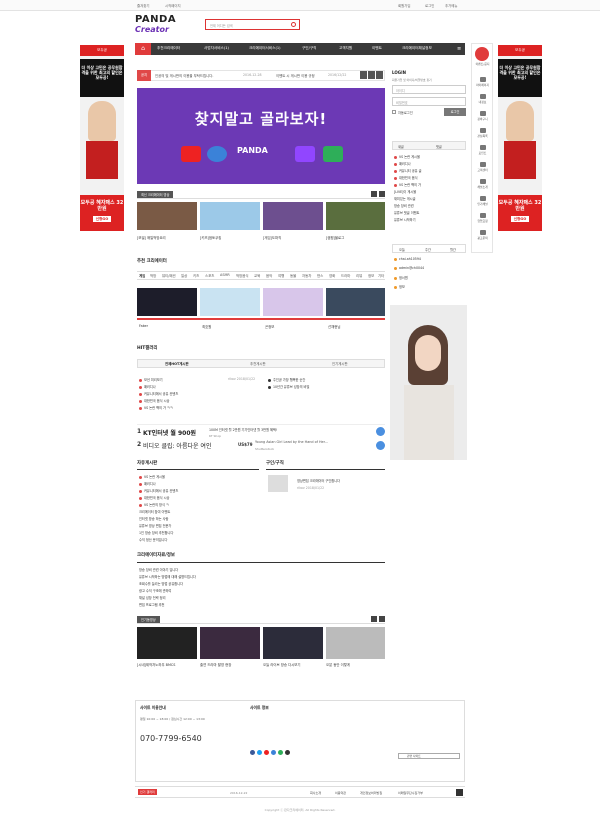  Describe the element at coordinates (482, 116) in the screenshot. I see `sidebar-item-3: 장바구니` at that location.